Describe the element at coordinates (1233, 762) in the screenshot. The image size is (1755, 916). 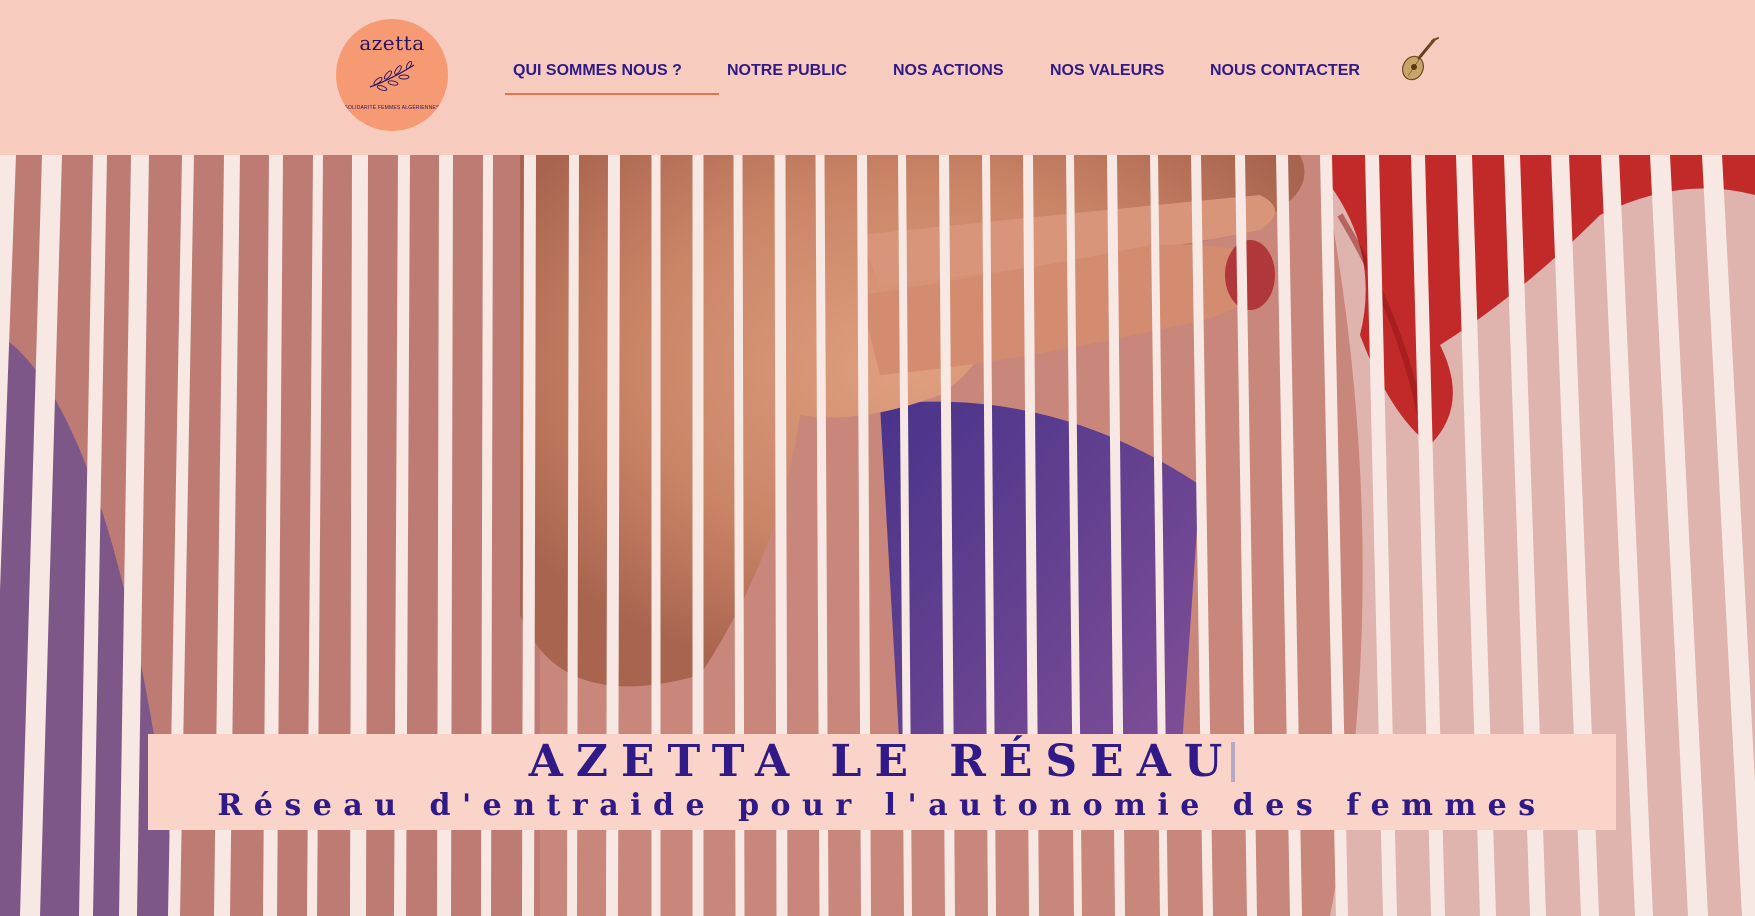
I see `text-cursor` at that location.